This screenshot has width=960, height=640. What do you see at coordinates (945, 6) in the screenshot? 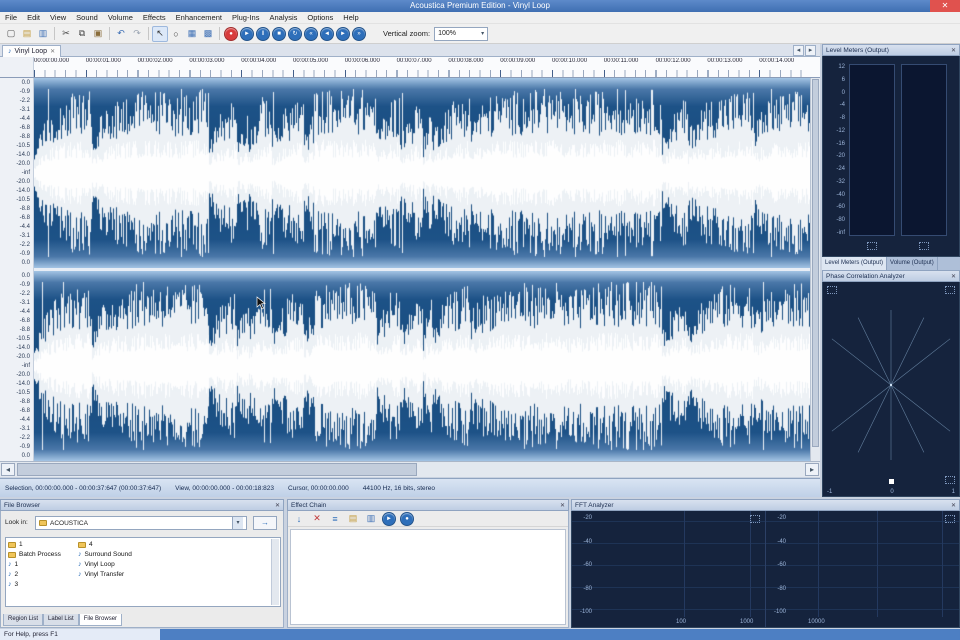
I see `window-close-button: ✕` at bounding box center [945, 6].